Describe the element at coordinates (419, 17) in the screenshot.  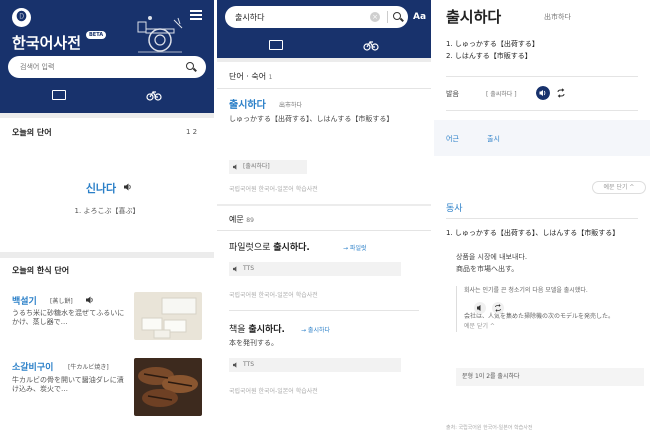
I see `font-size-button: Aa` at that location.